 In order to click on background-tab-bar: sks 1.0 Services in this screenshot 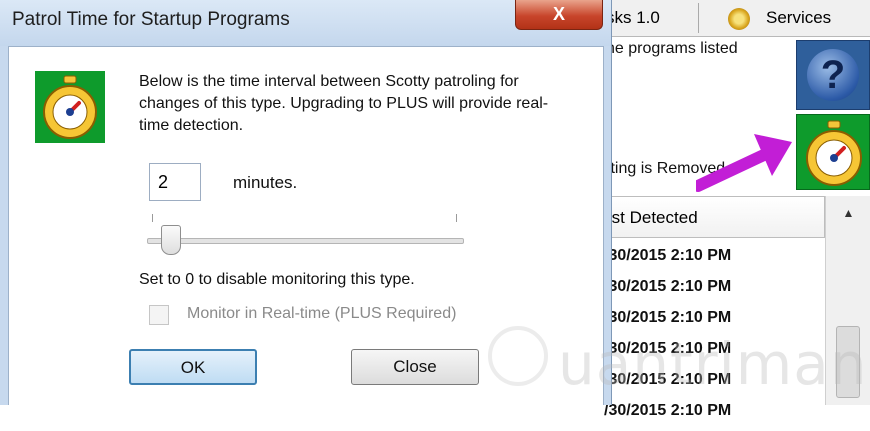, I will do `click(735, 18)`.